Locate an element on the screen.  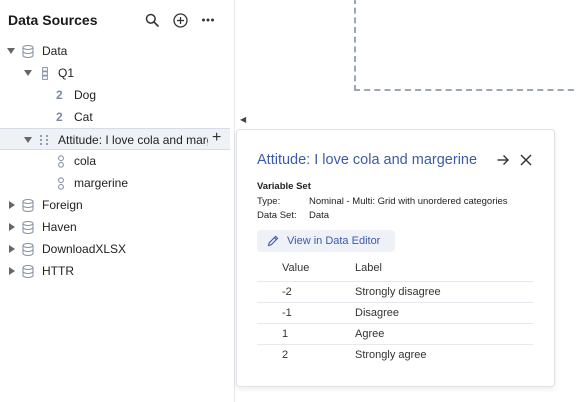
close-icon is located at coordinates (526, 160).